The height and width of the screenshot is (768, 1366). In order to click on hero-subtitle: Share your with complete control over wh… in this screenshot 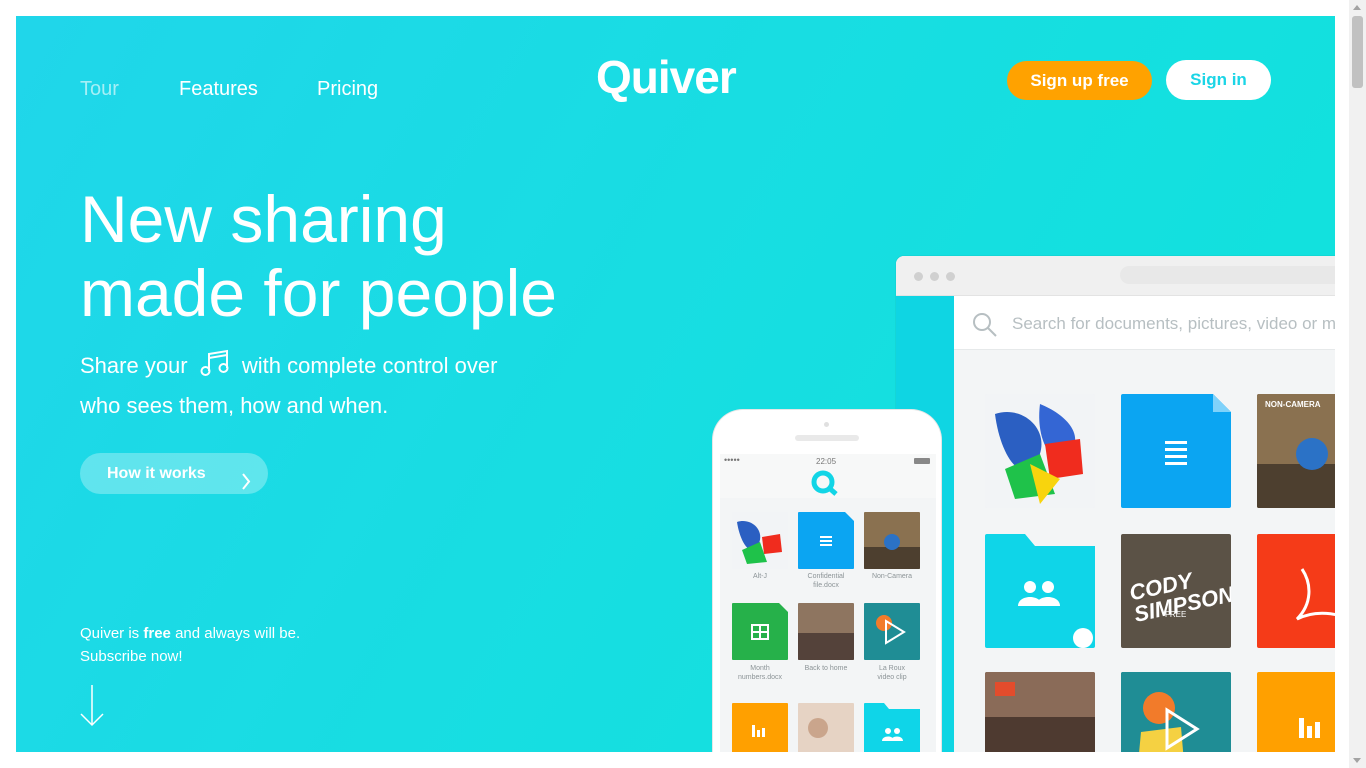, I will do `click(315, 386)`.